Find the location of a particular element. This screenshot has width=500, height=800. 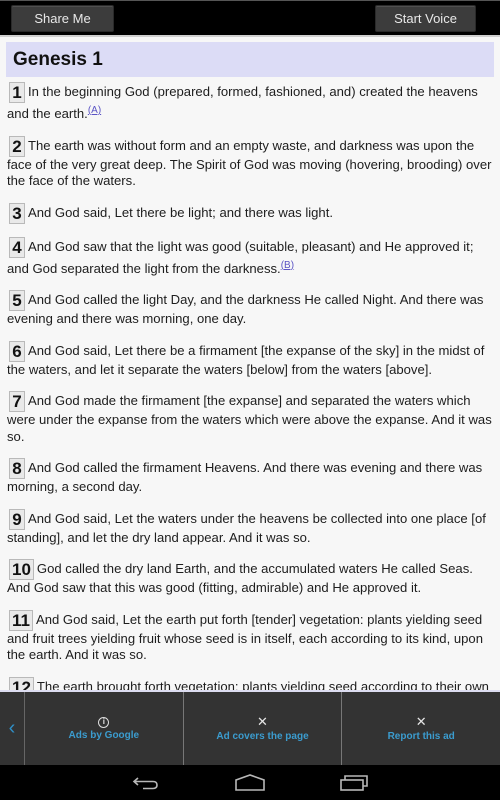

verse-number: 5 is located at coordinates (17, 300).